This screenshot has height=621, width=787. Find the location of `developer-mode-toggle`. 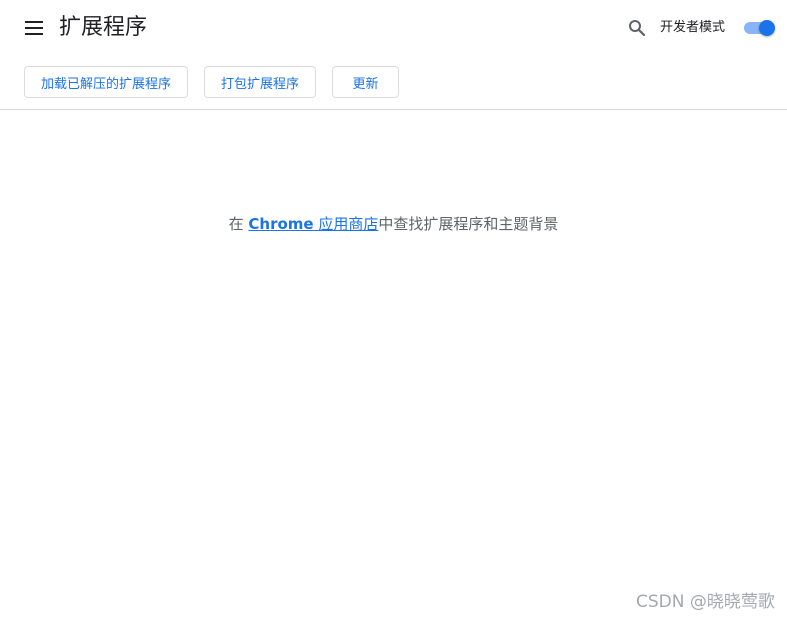

developer-mode-toggle is located at coordinates (760, 28).